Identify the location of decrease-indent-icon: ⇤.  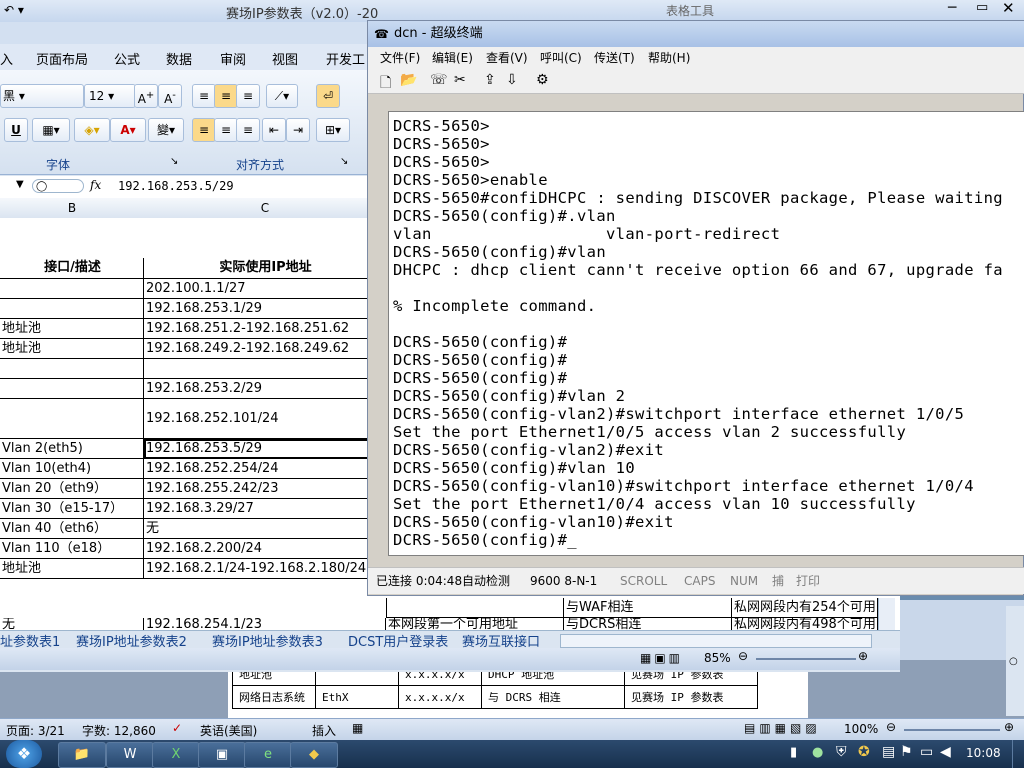
(274, 130).